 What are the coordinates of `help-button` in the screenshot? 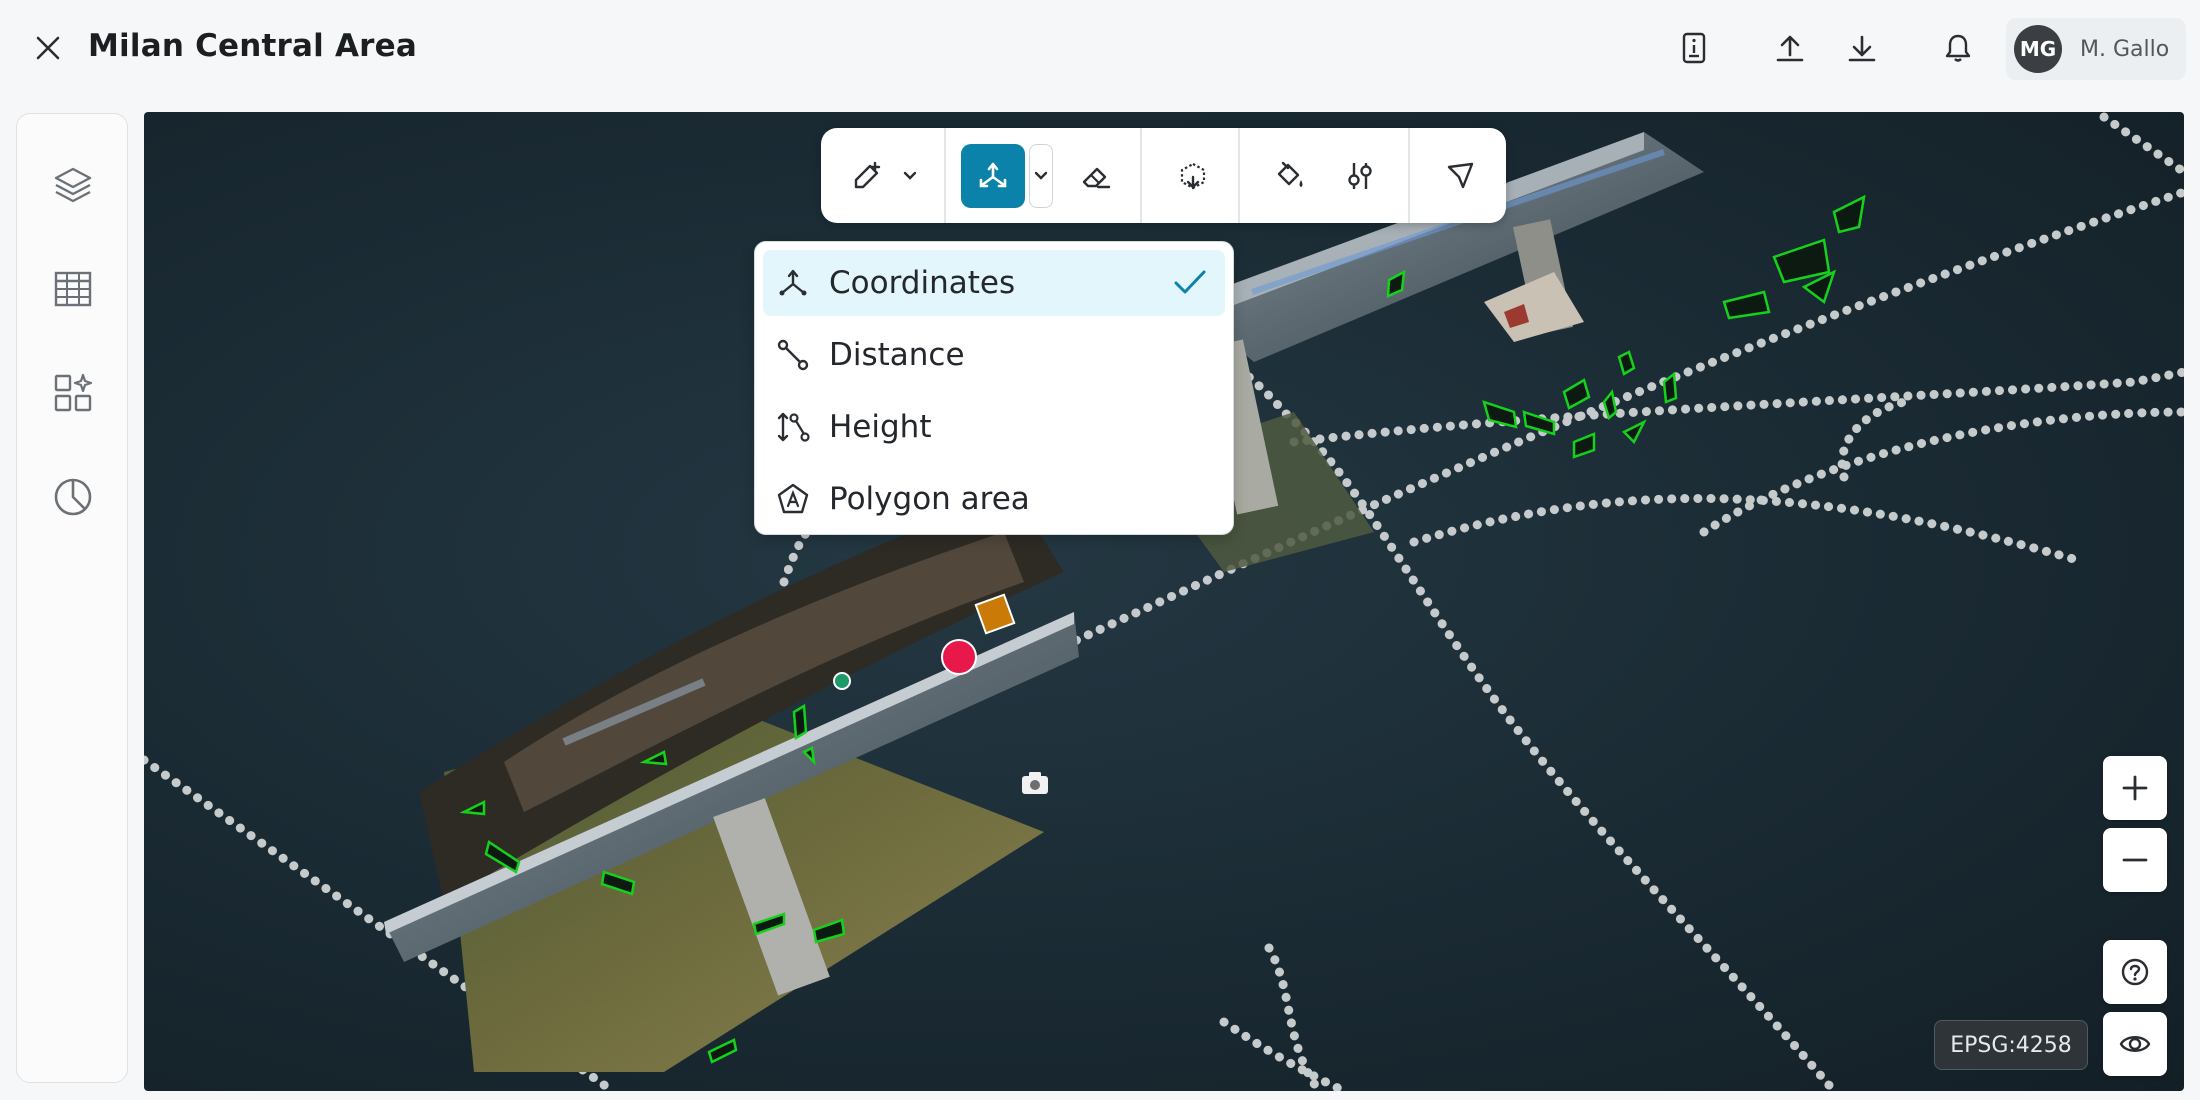 It's located at (2135, 972).